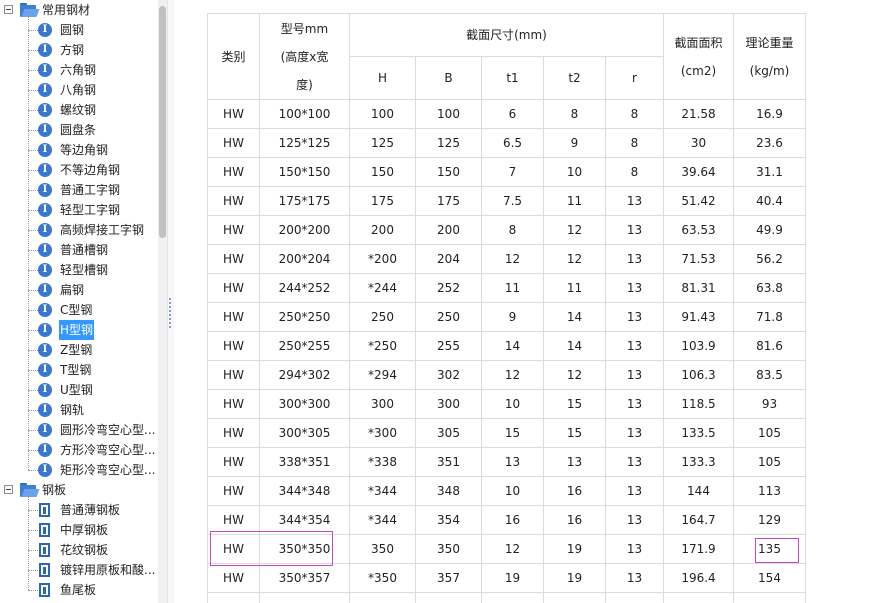 This screenshot has width=872, height=603. I want to click on tree-item: I 钢轨, so click(79, 410).